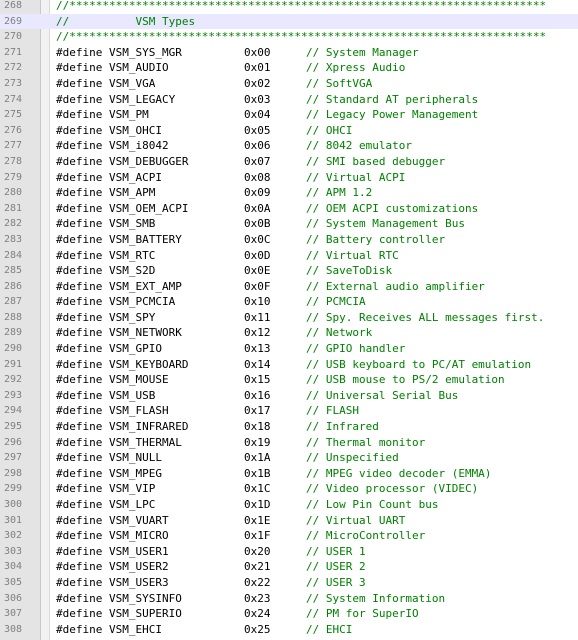 This screenshot has width=578, height=640. Describe the element at coordinates (13, 442) in the screenshot. I see `line-number: 296` at that location.